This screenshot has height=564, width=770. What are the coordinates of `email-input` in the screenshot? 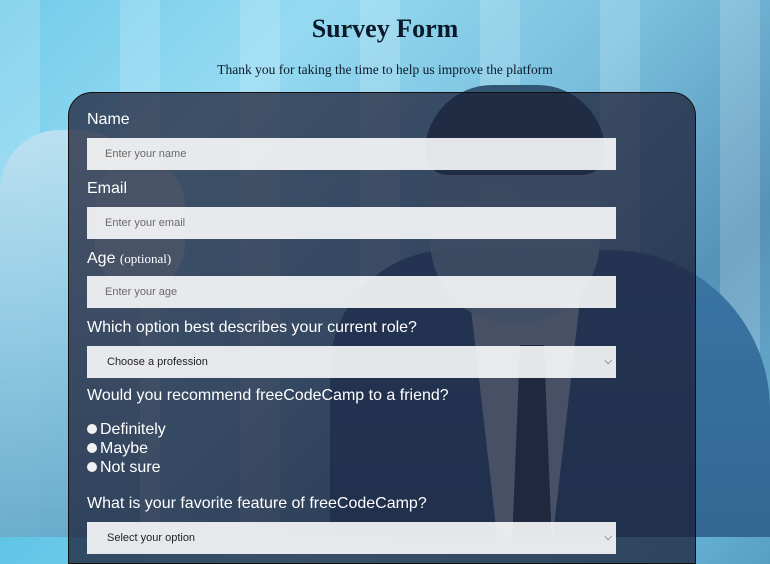 It's located at (351, 223).